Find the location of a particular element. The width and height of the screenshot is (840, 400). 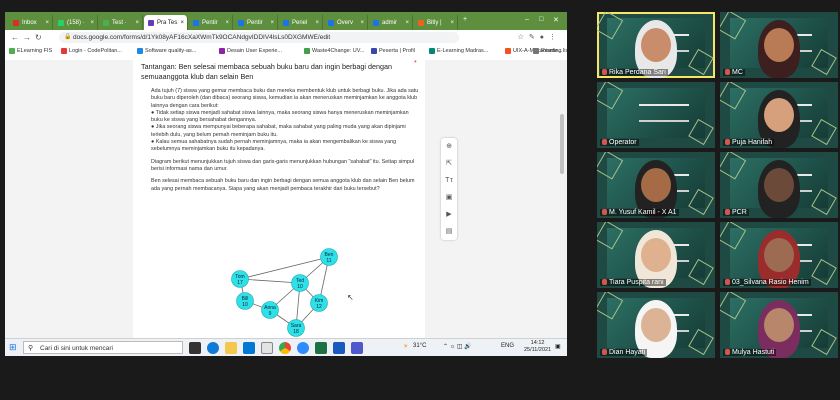

participant-name-text: Dian Hayati is located at coordinates (627, 352).